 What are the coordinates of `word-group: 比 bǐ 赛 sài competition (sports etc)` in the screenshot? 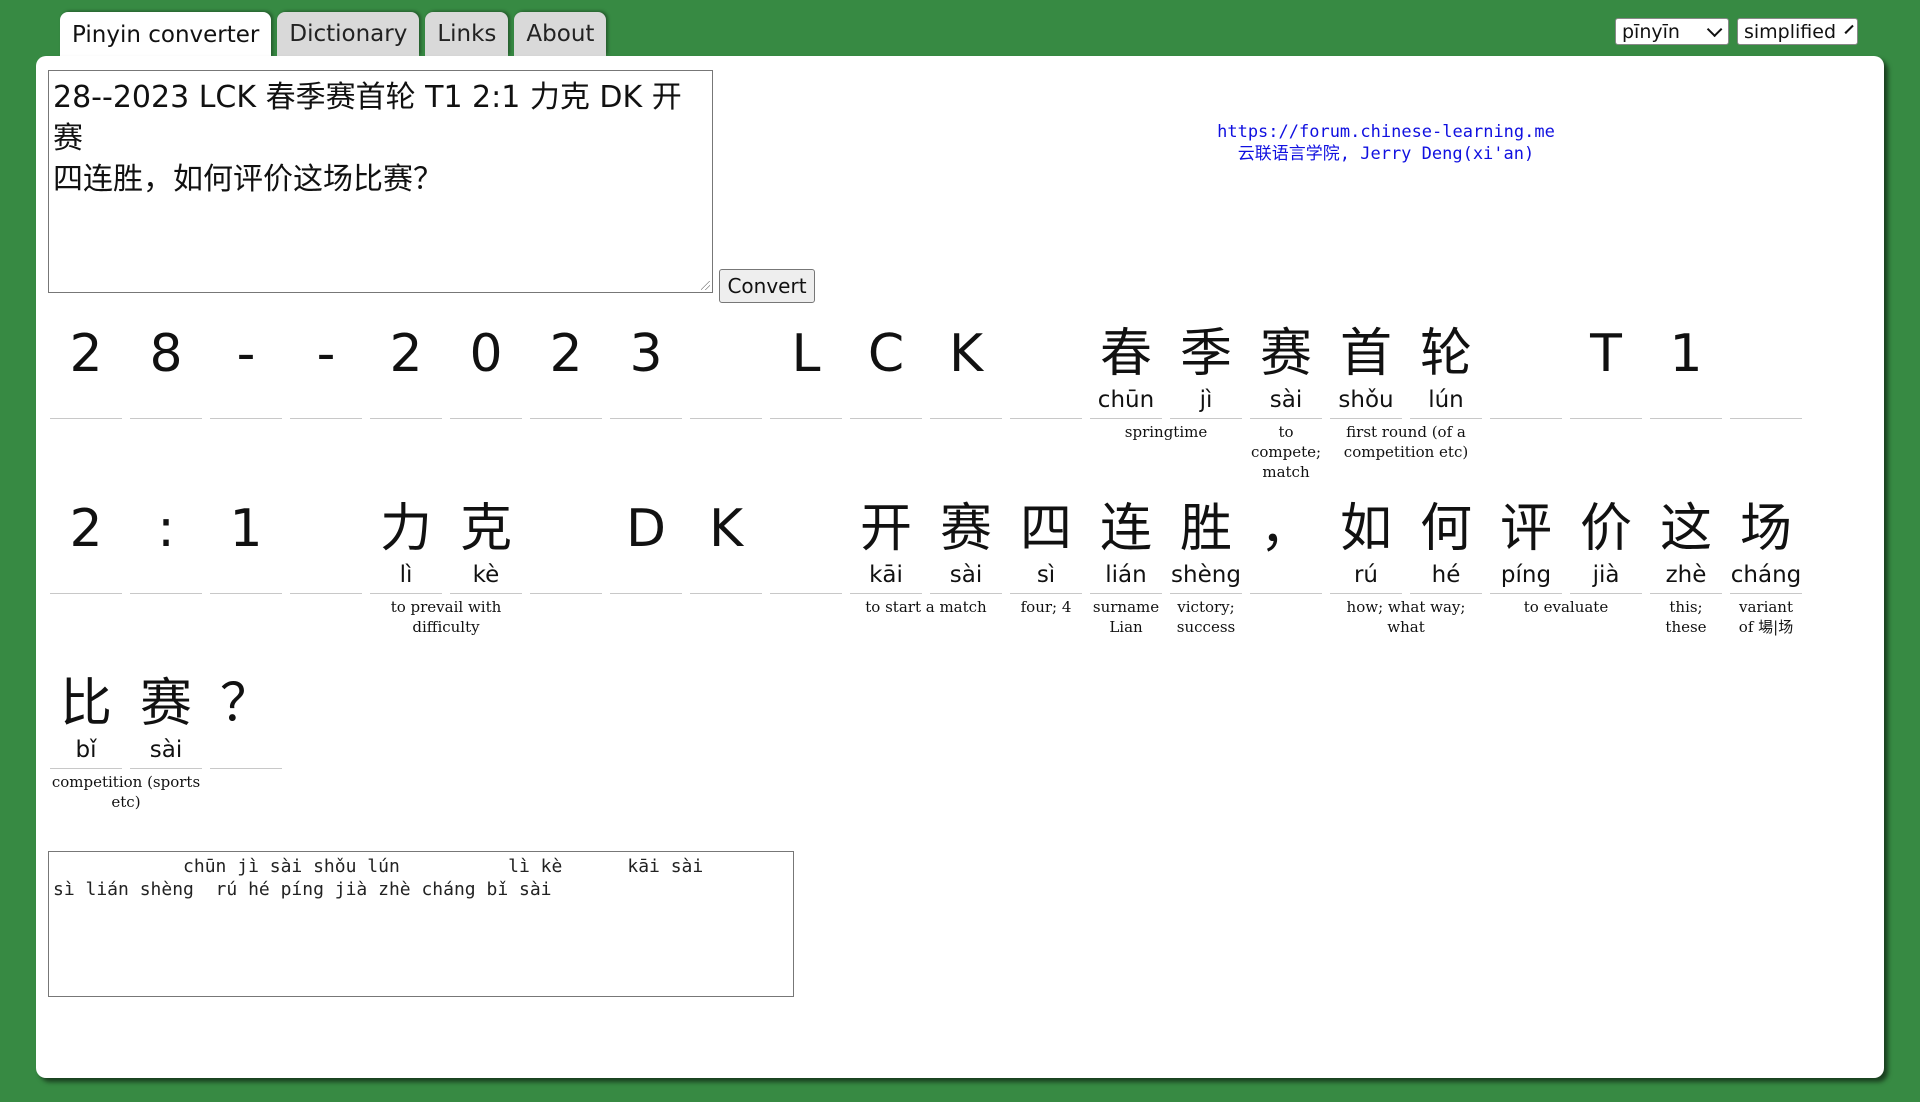 It's located at (126, 735).